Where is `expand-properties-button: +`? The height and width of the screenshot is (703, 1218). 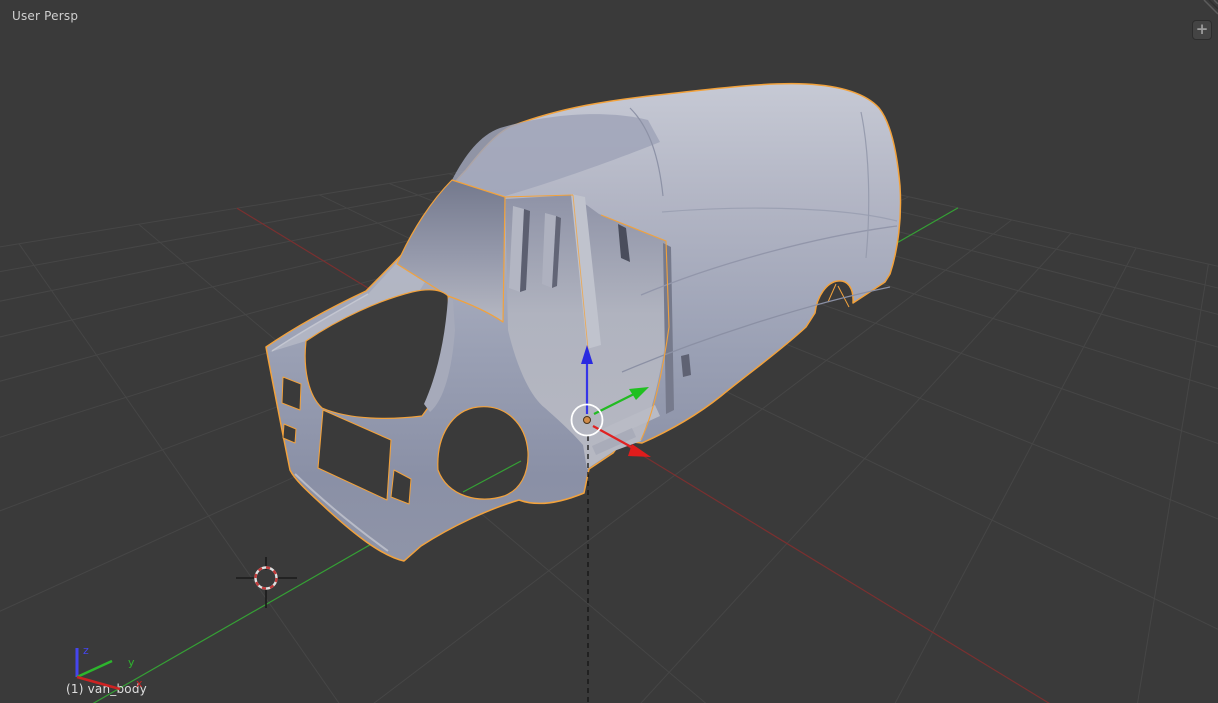 expand-properties-button: + is located at coordinates (1202, 30).